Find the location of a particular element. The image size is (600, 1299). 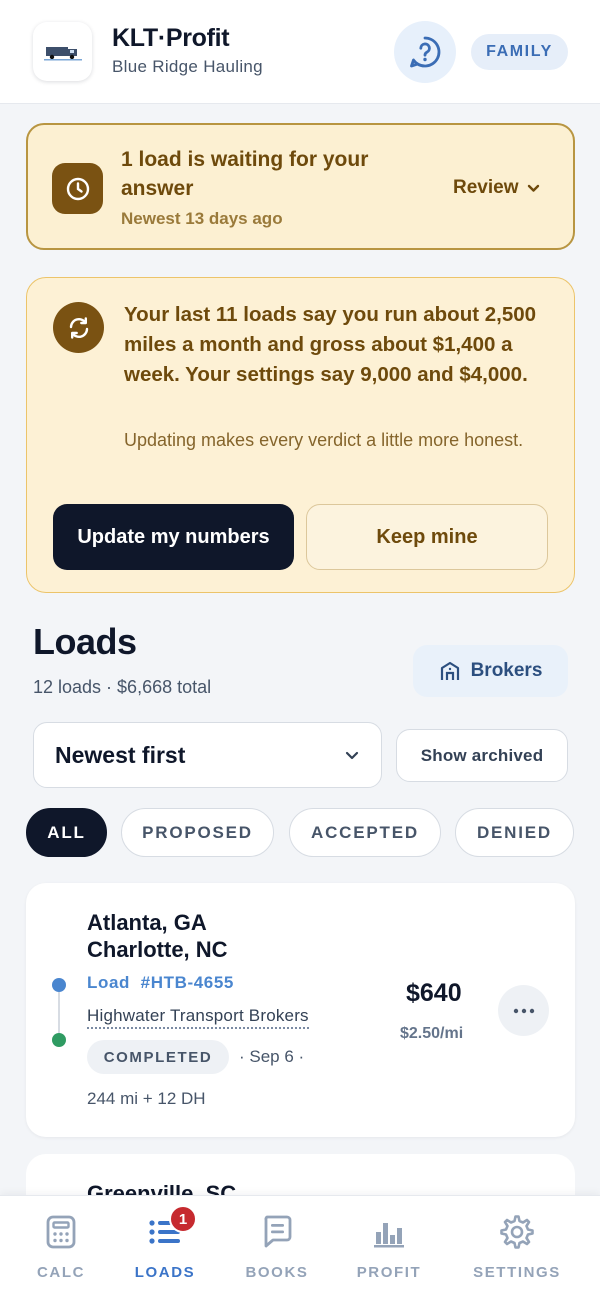

clock-icon is located at coordinates (77, 188).